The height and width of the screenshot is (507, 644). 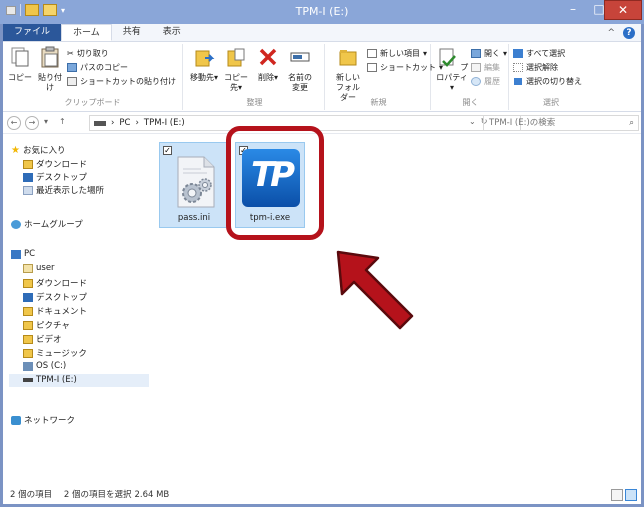 What do you see at coordinates (629, 32) in the screenshot?
I see `help-icon: ?` at bounding box center [629, 32].